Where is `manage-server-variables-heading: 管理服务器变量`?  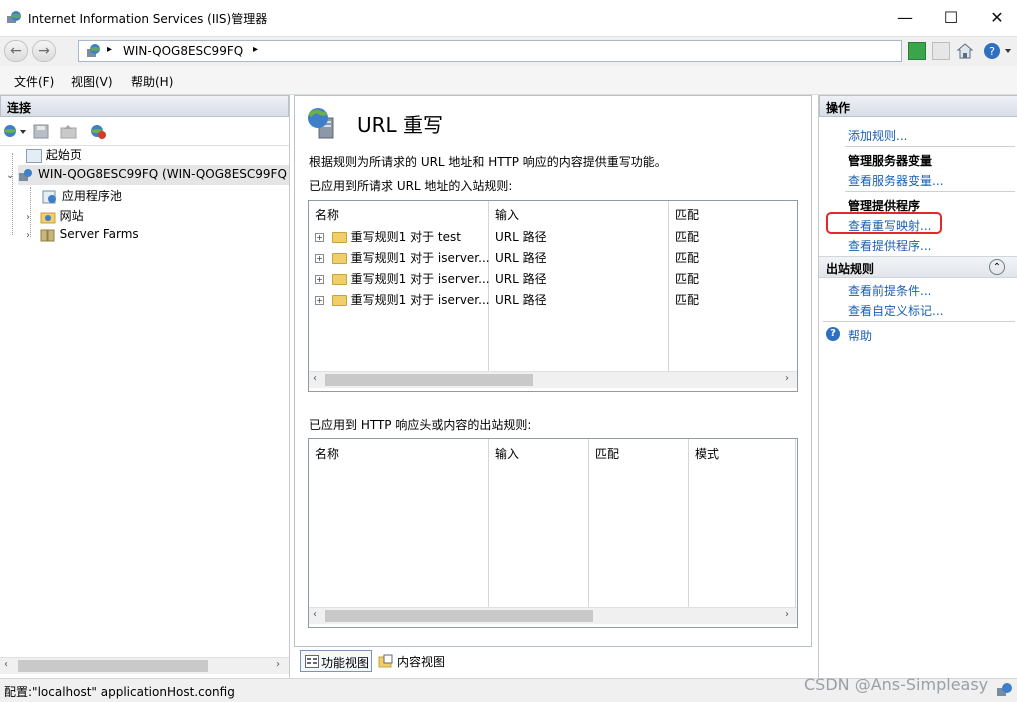 manage-server-variables-heading: 管理服务器变量 is located at coordinates (890, 161).